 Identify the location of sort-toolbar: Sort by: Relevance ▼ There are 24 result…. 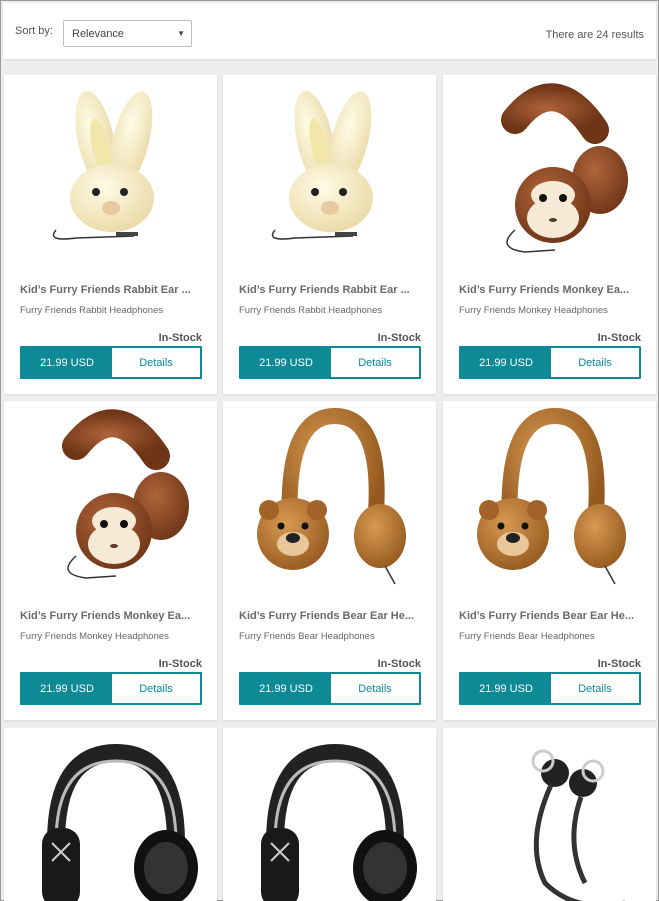
(329, 31).